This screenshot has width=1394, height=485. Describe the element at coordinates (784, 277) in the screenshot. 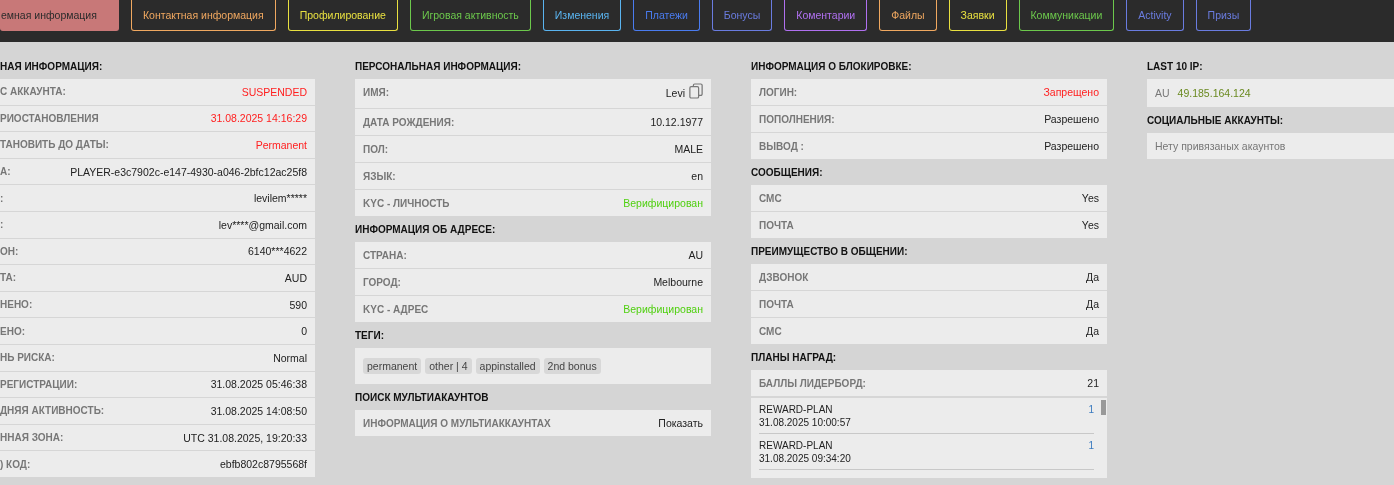

I see `field-label: ДЗВОНОК` at that location.